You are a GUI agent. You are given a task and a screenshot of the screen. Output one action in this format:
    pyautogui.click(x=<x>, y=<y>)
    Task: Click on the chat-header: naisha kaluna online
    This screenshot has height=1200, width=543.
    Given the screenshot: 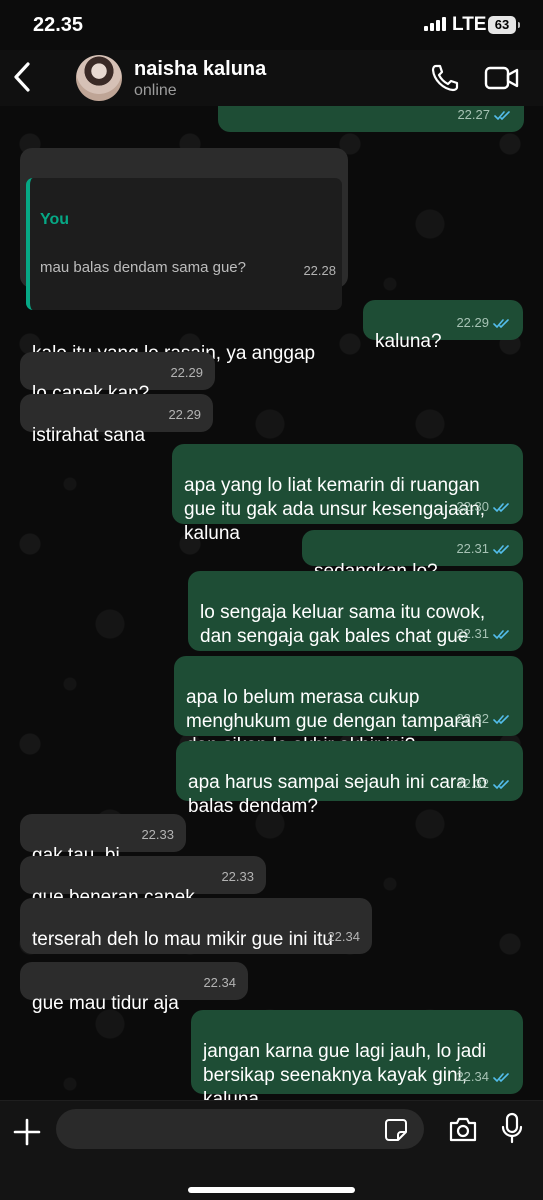 What is the action you would take?
    pyautogui.click(x=271, y=78)
    